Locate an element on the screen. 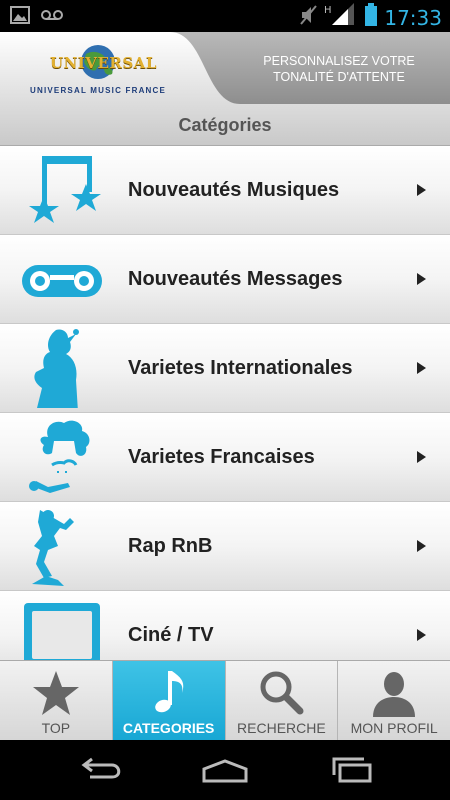 This screenshot has height=800, width=450. category-label: Rap RnB is located at coordinates (170, 546).